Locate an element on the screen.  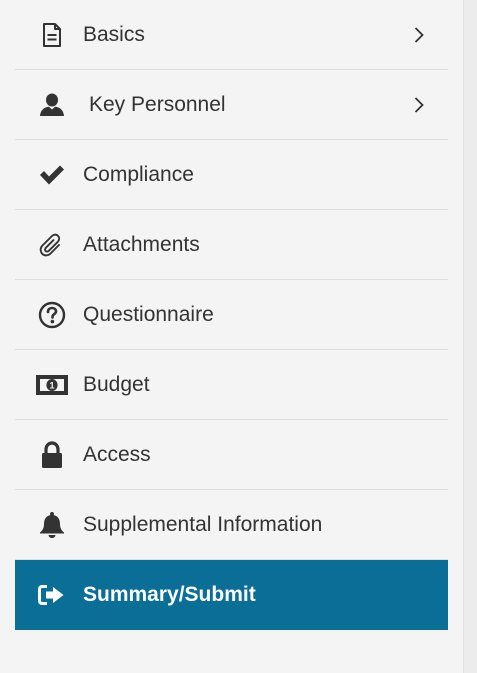
nav-item-label: Basics is located at coordinates (114, 34).